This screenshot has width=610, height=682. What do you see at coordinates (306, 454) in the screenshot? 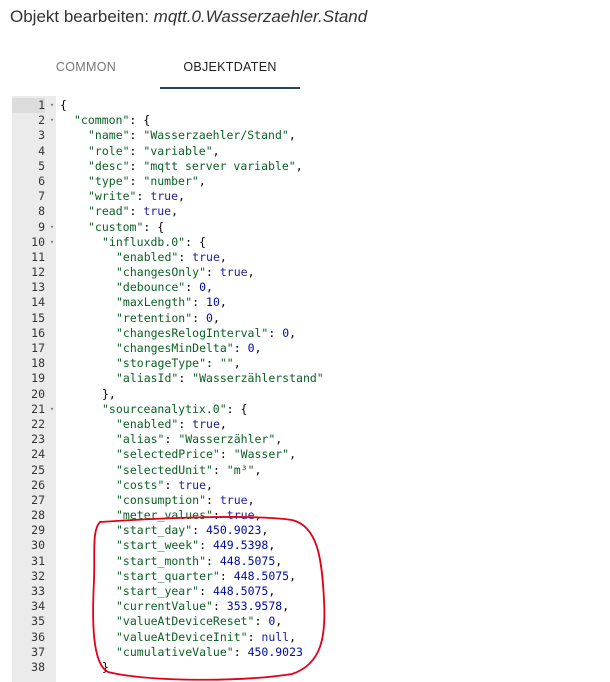
I see `code-line: 24 "selectedPrice": "Wasser",` at bounding box center [306, 454].